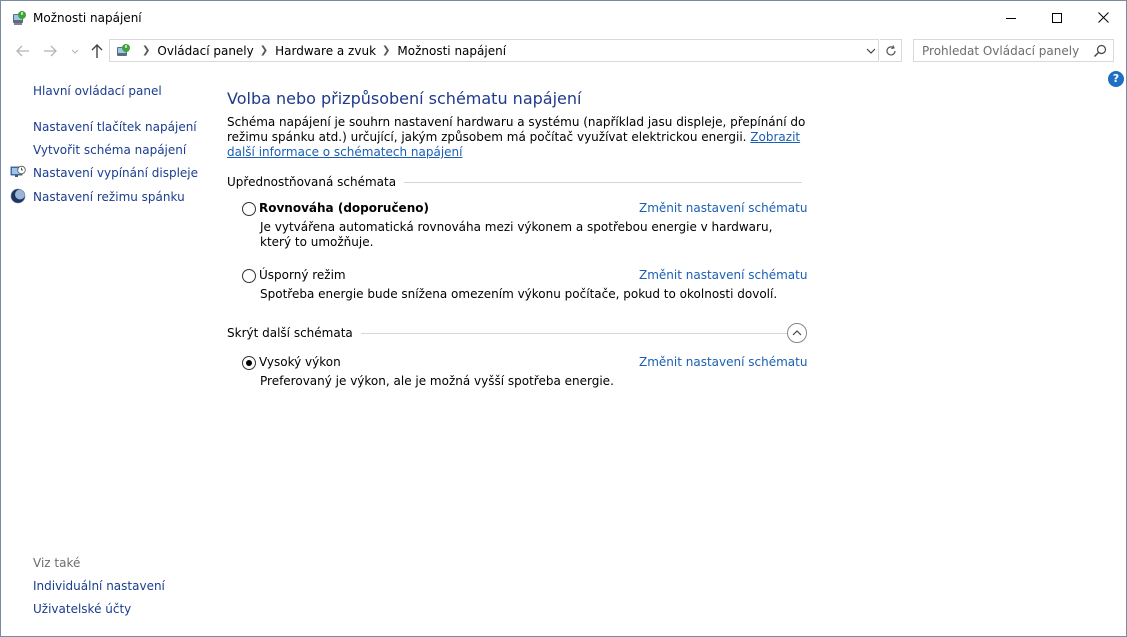 This screenshot has width=1127, height=637. What do you see at coordinates (1116, 79) in the screenshot?
I see `help-icon: ?` at bounding box center [1116, 79].